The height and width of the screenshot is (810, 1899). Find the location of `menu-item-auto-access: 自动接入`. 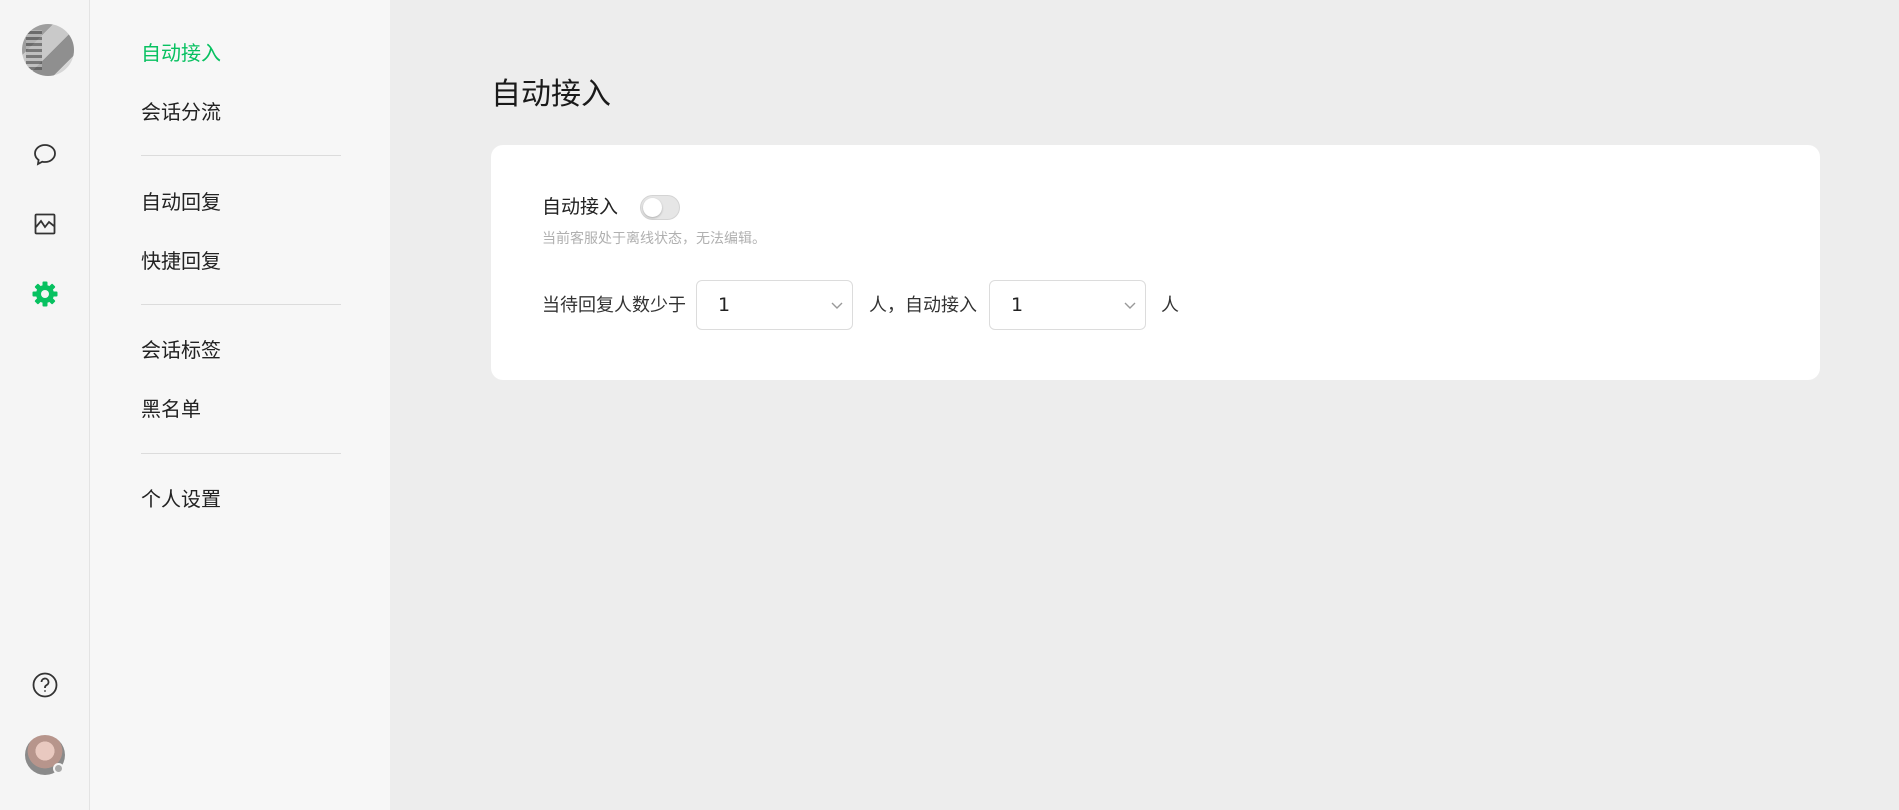

menu-item-auto-access: 自动接入 is located at coordinates (181, 53).